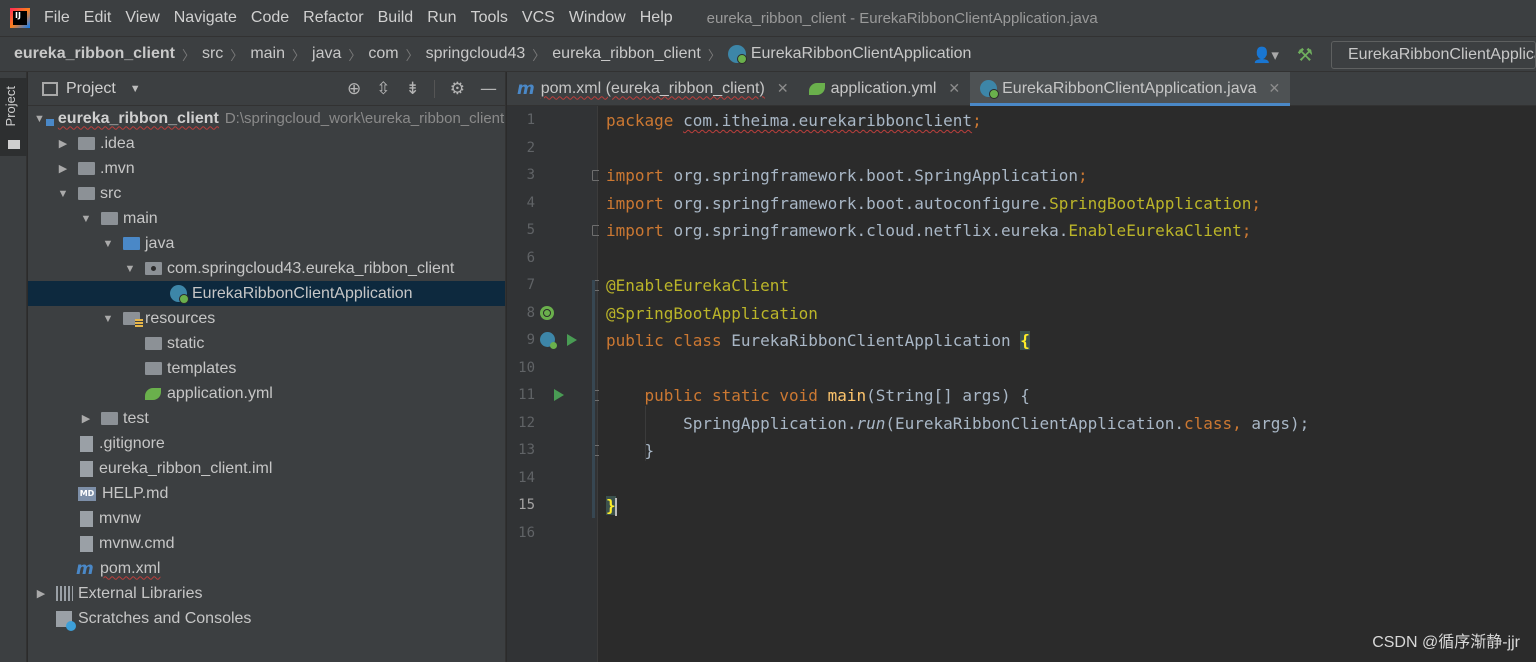 This screenshot has height=662, width=1536. What do you see at coordinates (530, 313) in the screenshot?
I see `line-number: 8` at bounding box center [530, 313].